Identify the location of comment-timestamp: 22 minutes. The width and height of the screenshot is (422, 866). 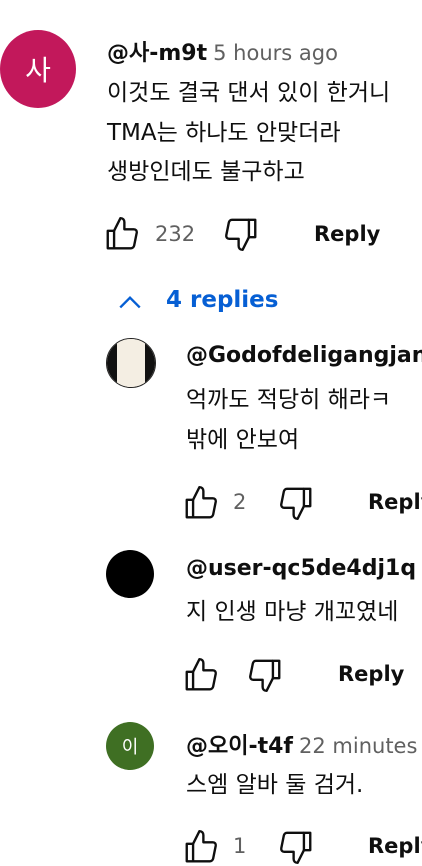
(358, 746).